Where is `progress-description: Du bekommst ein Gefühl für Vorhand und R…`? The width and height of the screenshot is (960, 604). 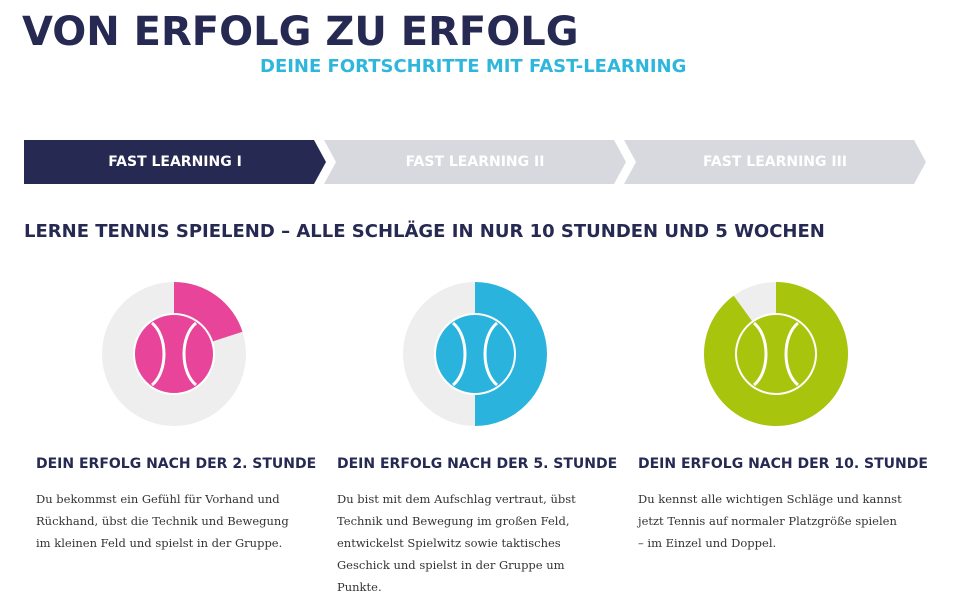 progress-description: Du bekommst ein Gefühl für Vorhand und R… is located at coordinates (162, 521).